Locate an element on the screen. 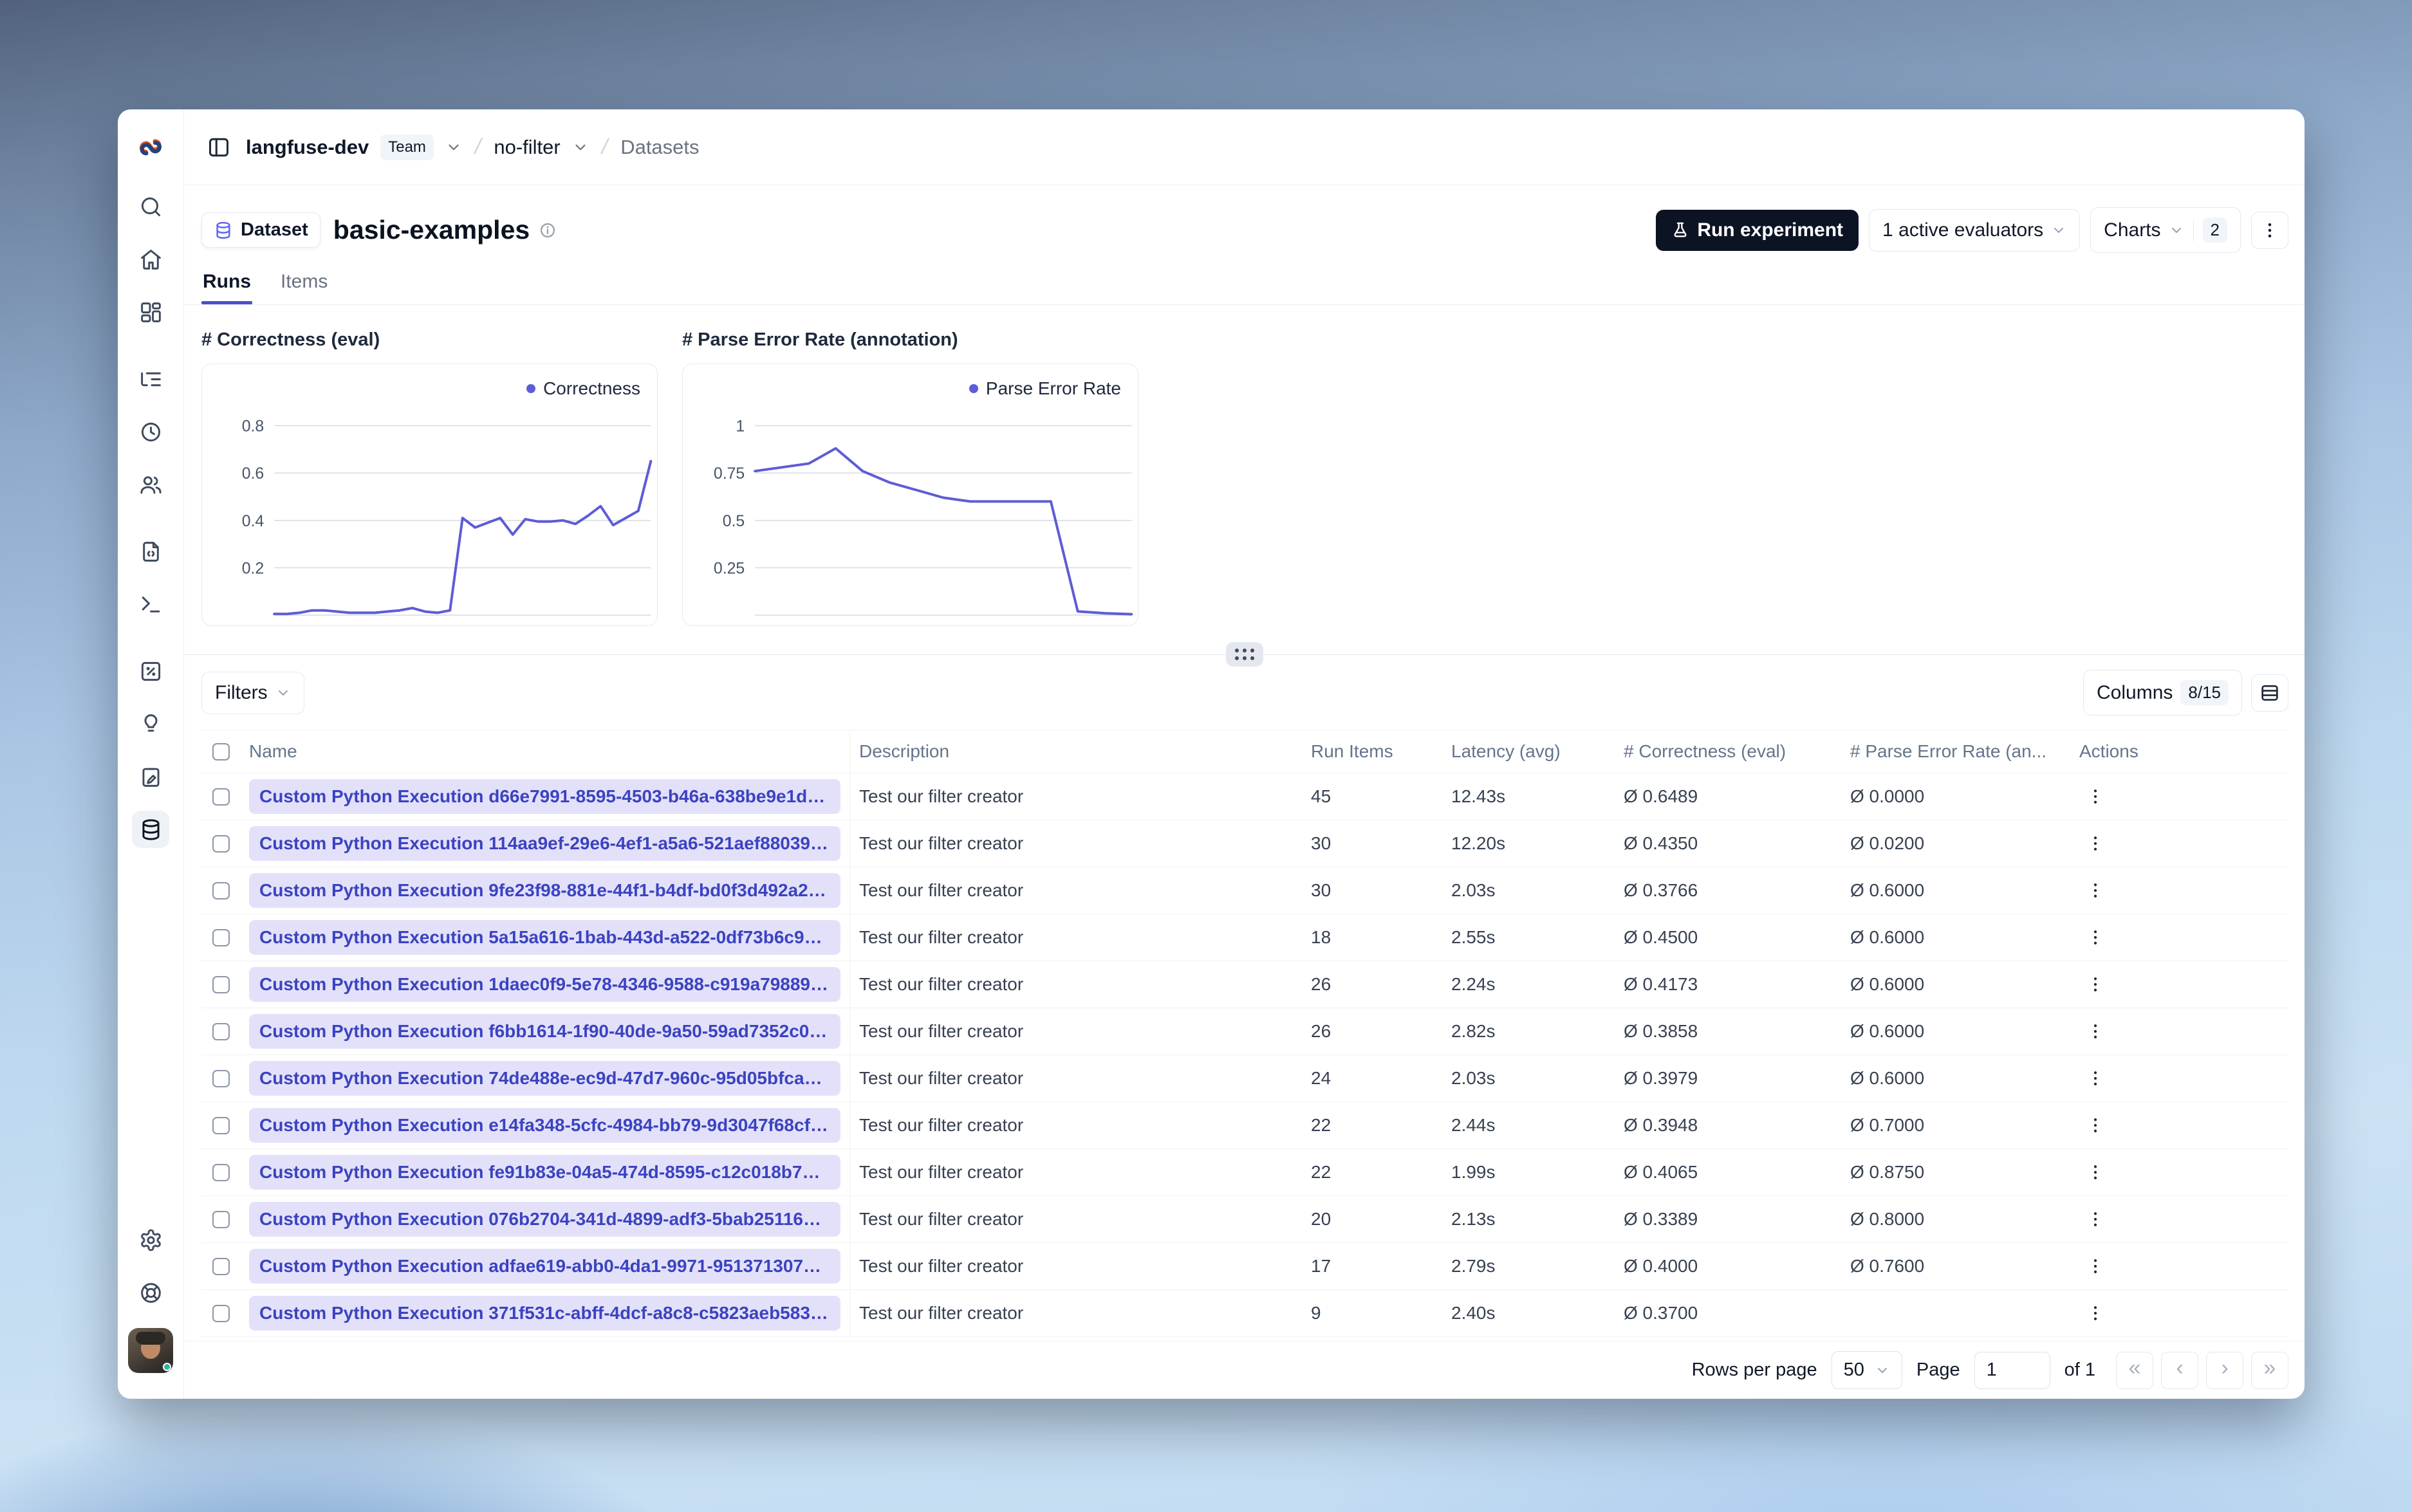 The image size is (2412, 1512). sidebar-item-settings is located at coordinates (150, 1239).